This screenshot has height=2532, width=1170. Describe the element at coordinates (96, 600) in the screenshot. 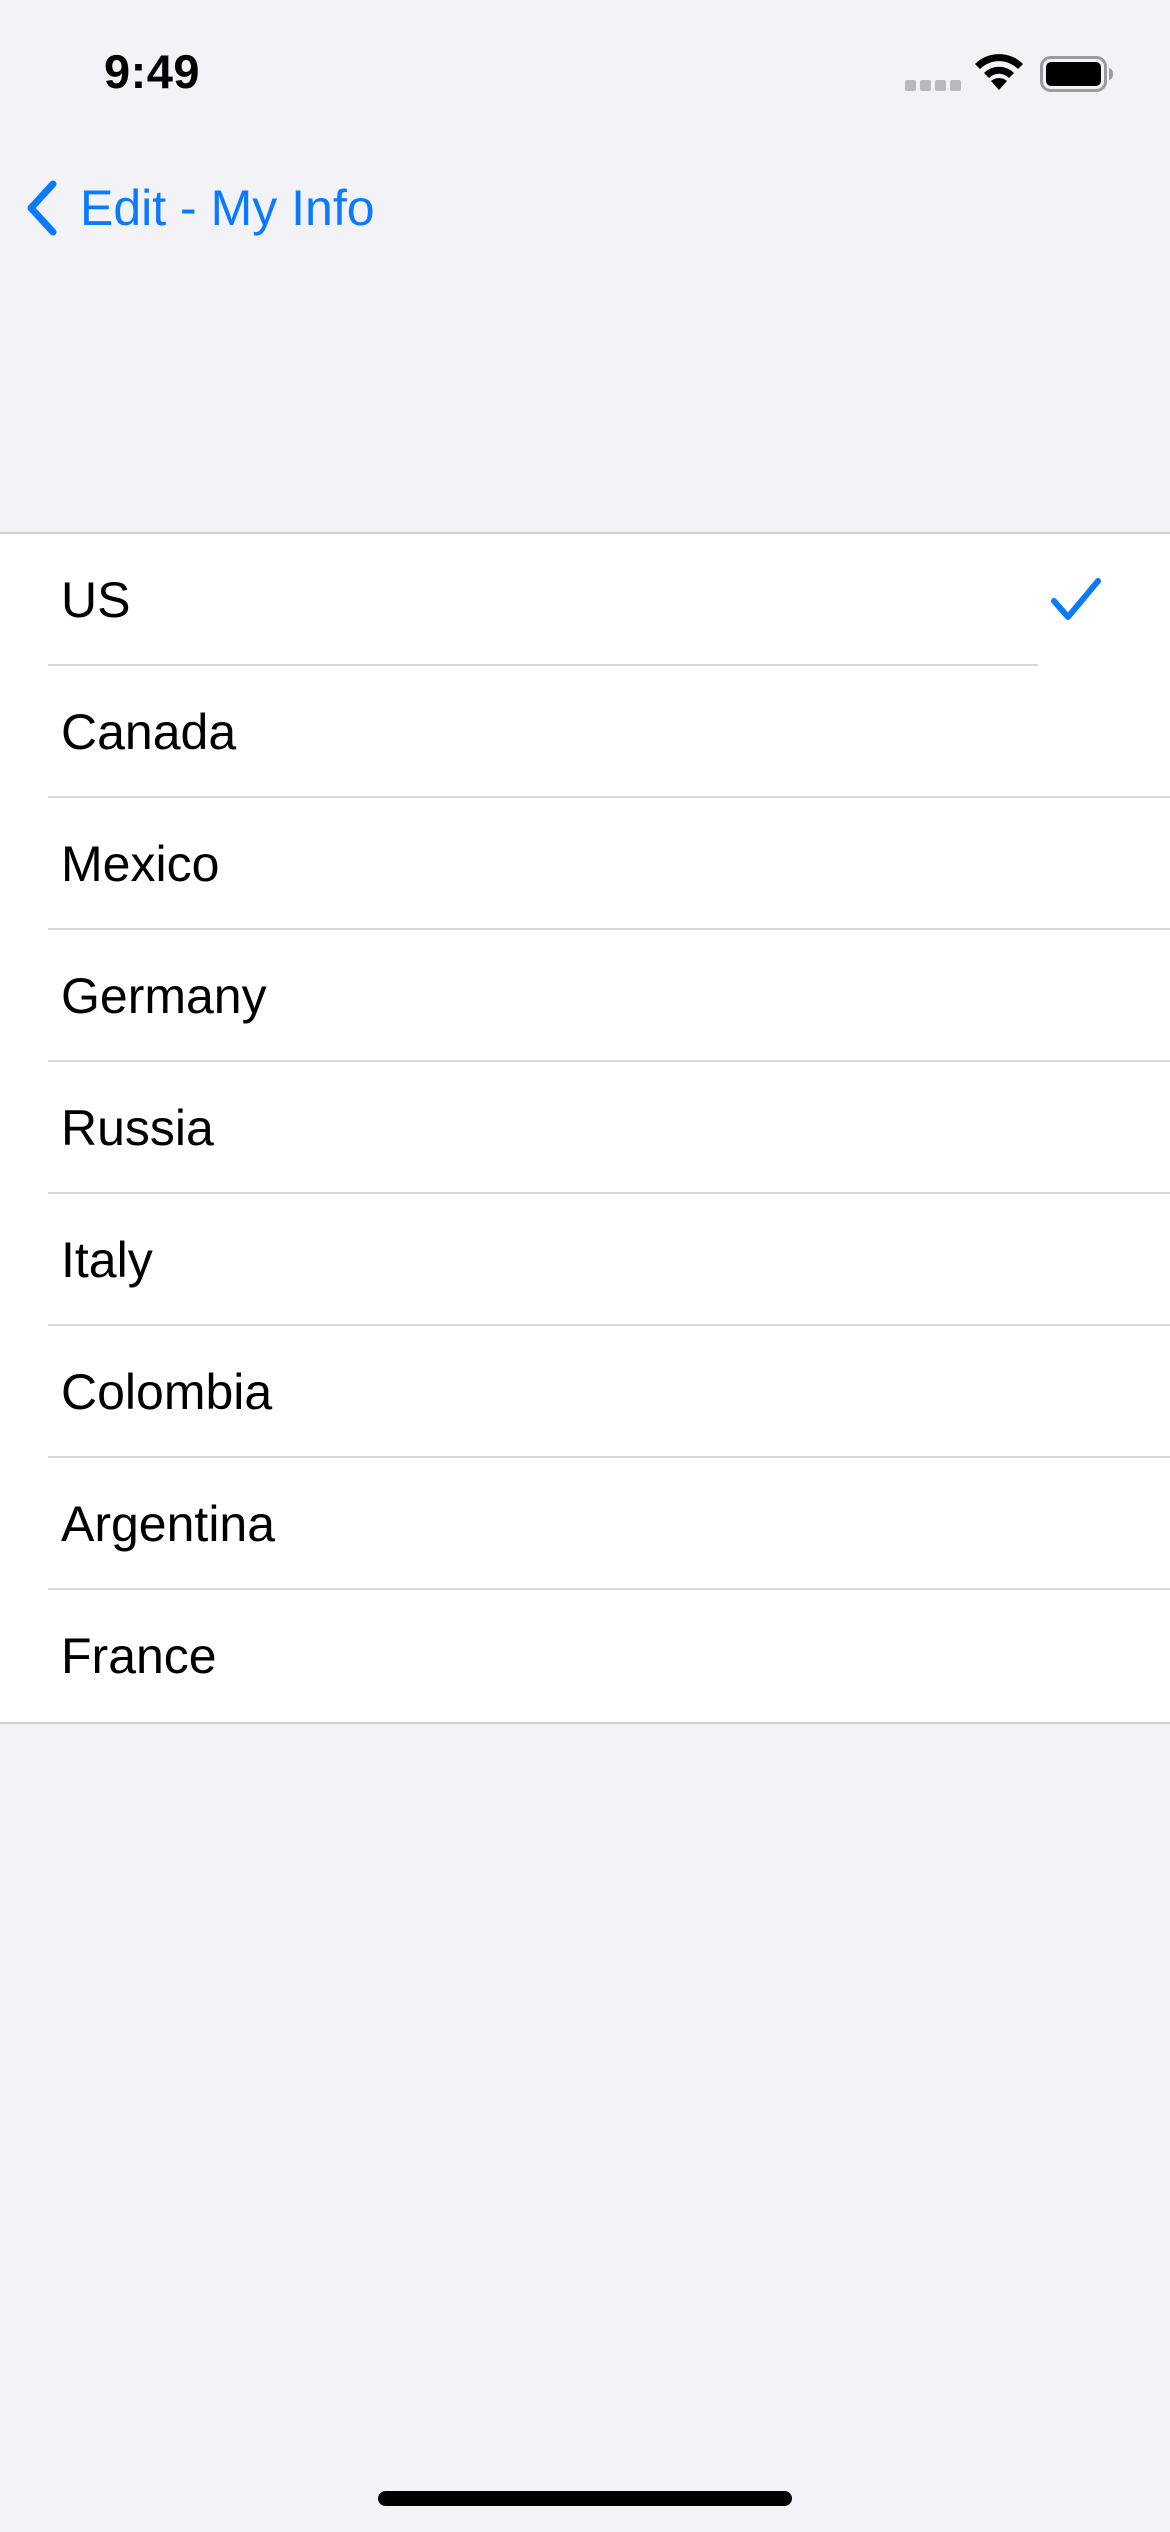

I see `list-item-label: US` at that location.